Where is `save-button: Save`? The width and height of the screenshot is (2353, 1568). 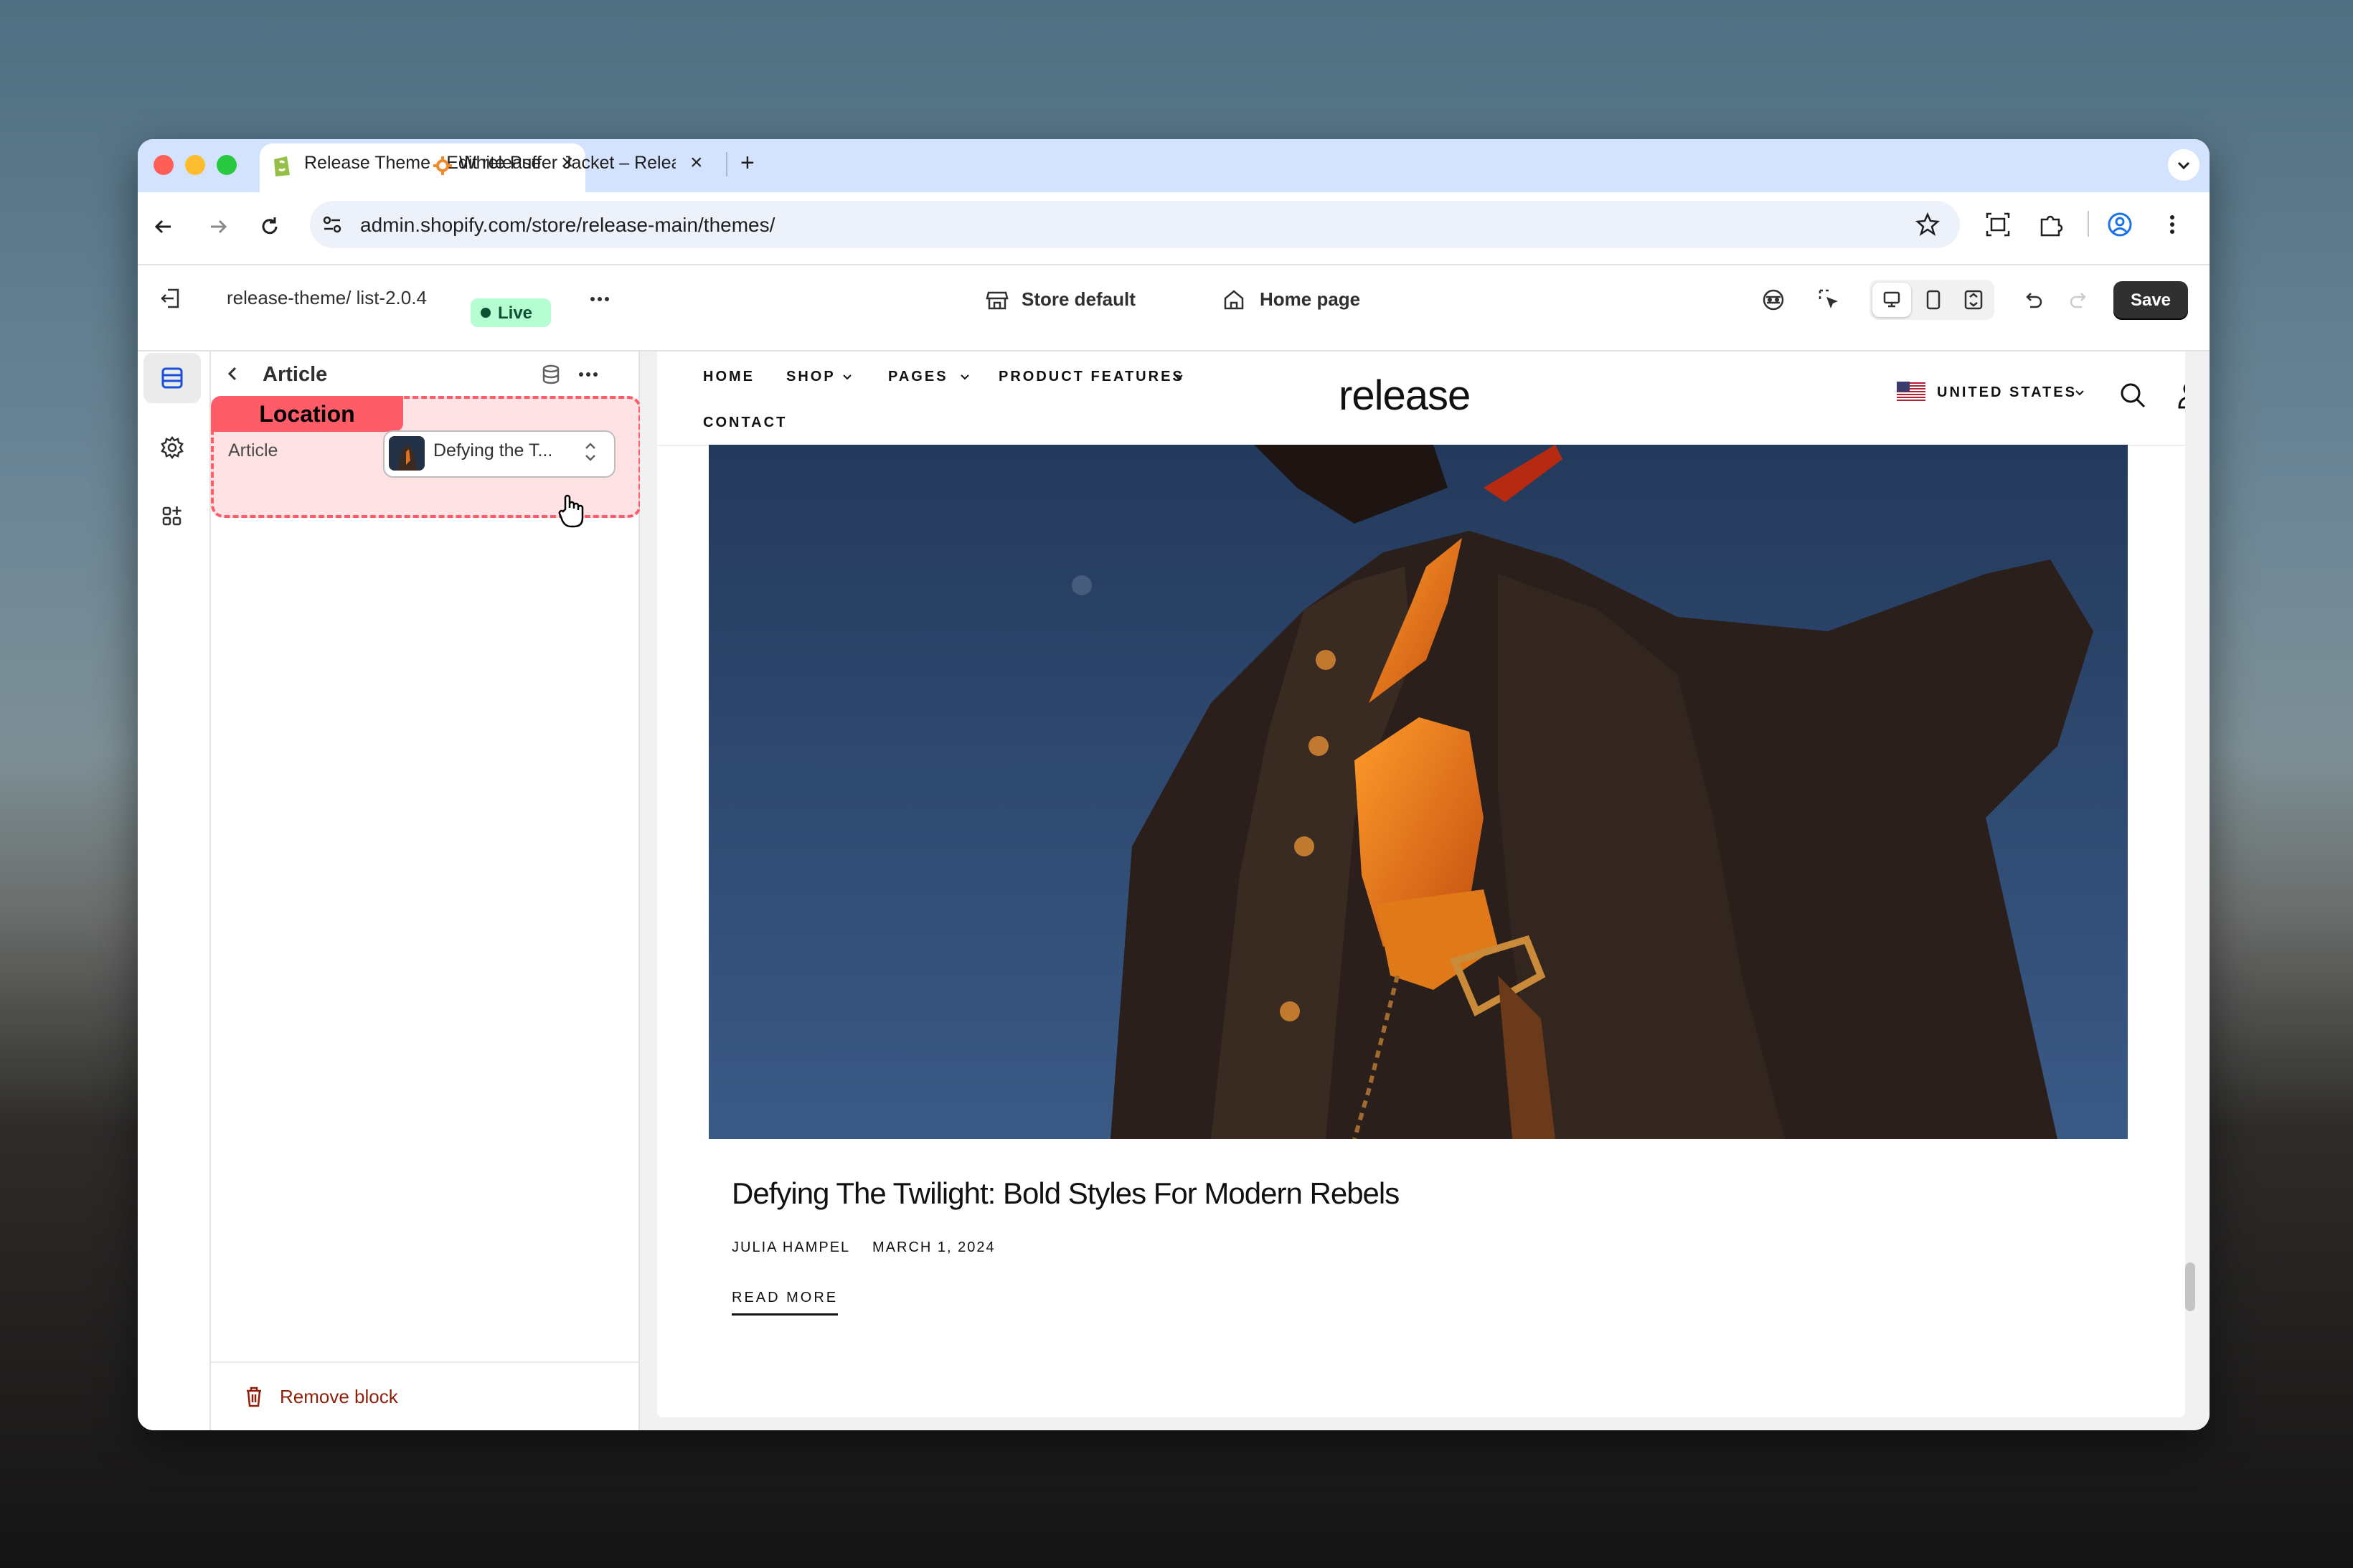 save-button: Save is located at coordinates (2151, 301).